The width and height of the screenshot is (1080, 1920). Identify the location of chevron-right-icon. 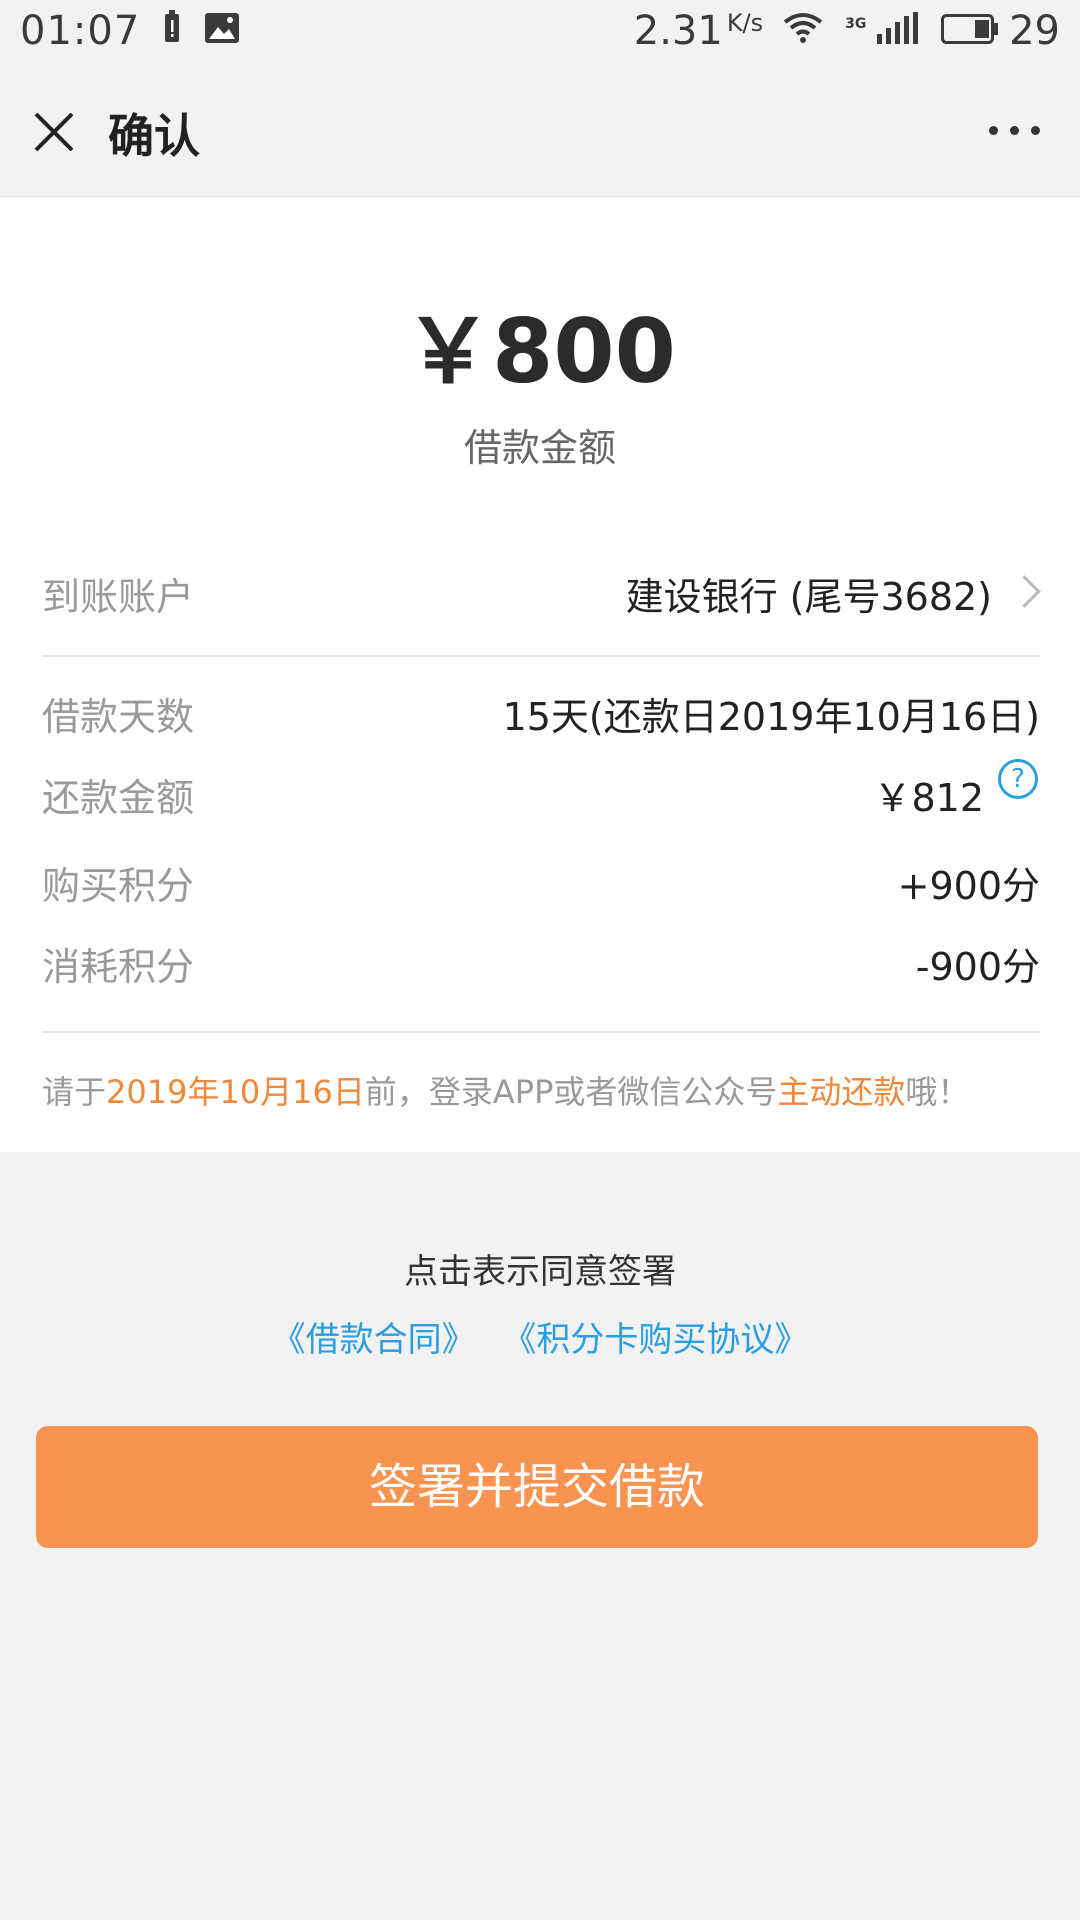
(1024, 591).